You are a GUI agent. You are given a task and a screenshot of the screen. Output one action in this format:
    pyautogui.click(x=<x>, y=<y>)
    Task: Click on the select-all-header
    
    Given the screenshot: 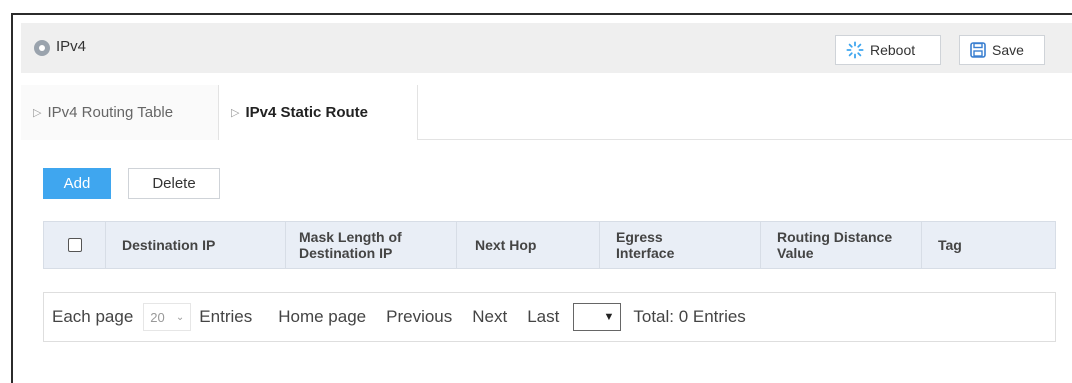 What is the action you would take?
    pyautogui.click(x=75, y=245)
    